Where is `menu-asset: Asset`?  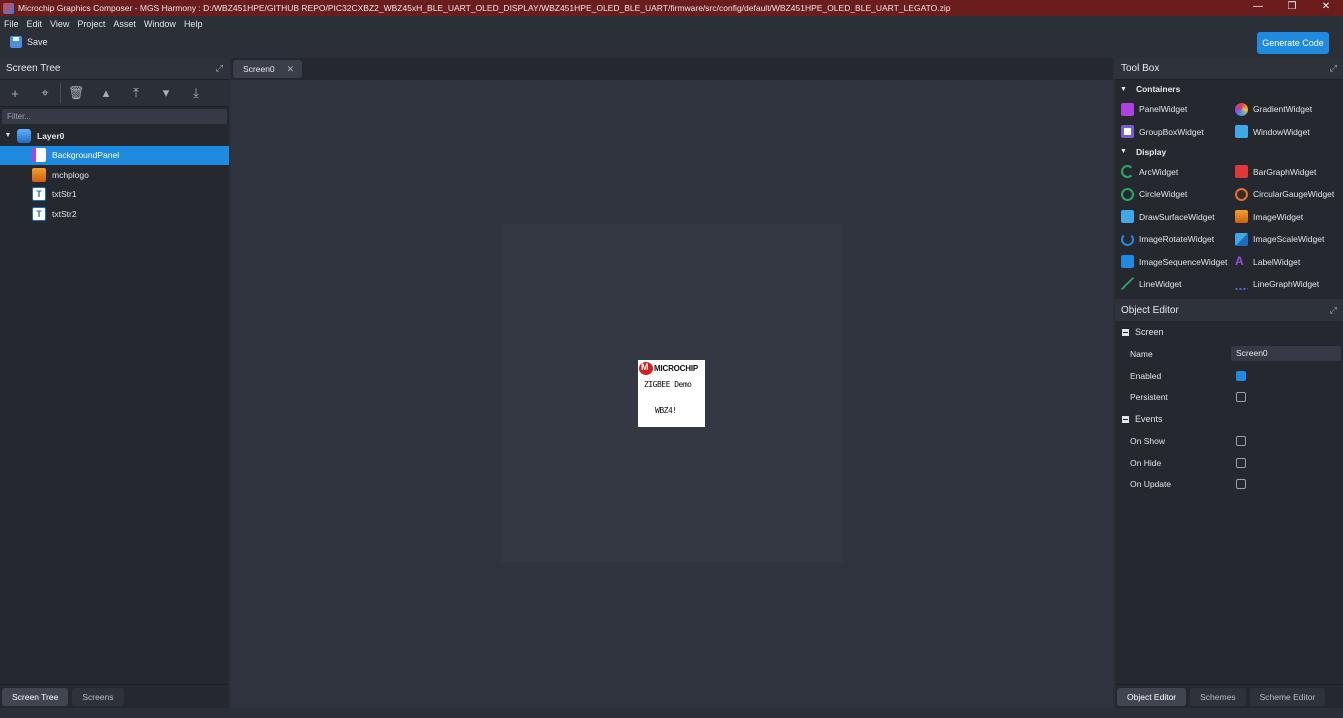 menu-asset: Asset is located at coordinates (124, 24).